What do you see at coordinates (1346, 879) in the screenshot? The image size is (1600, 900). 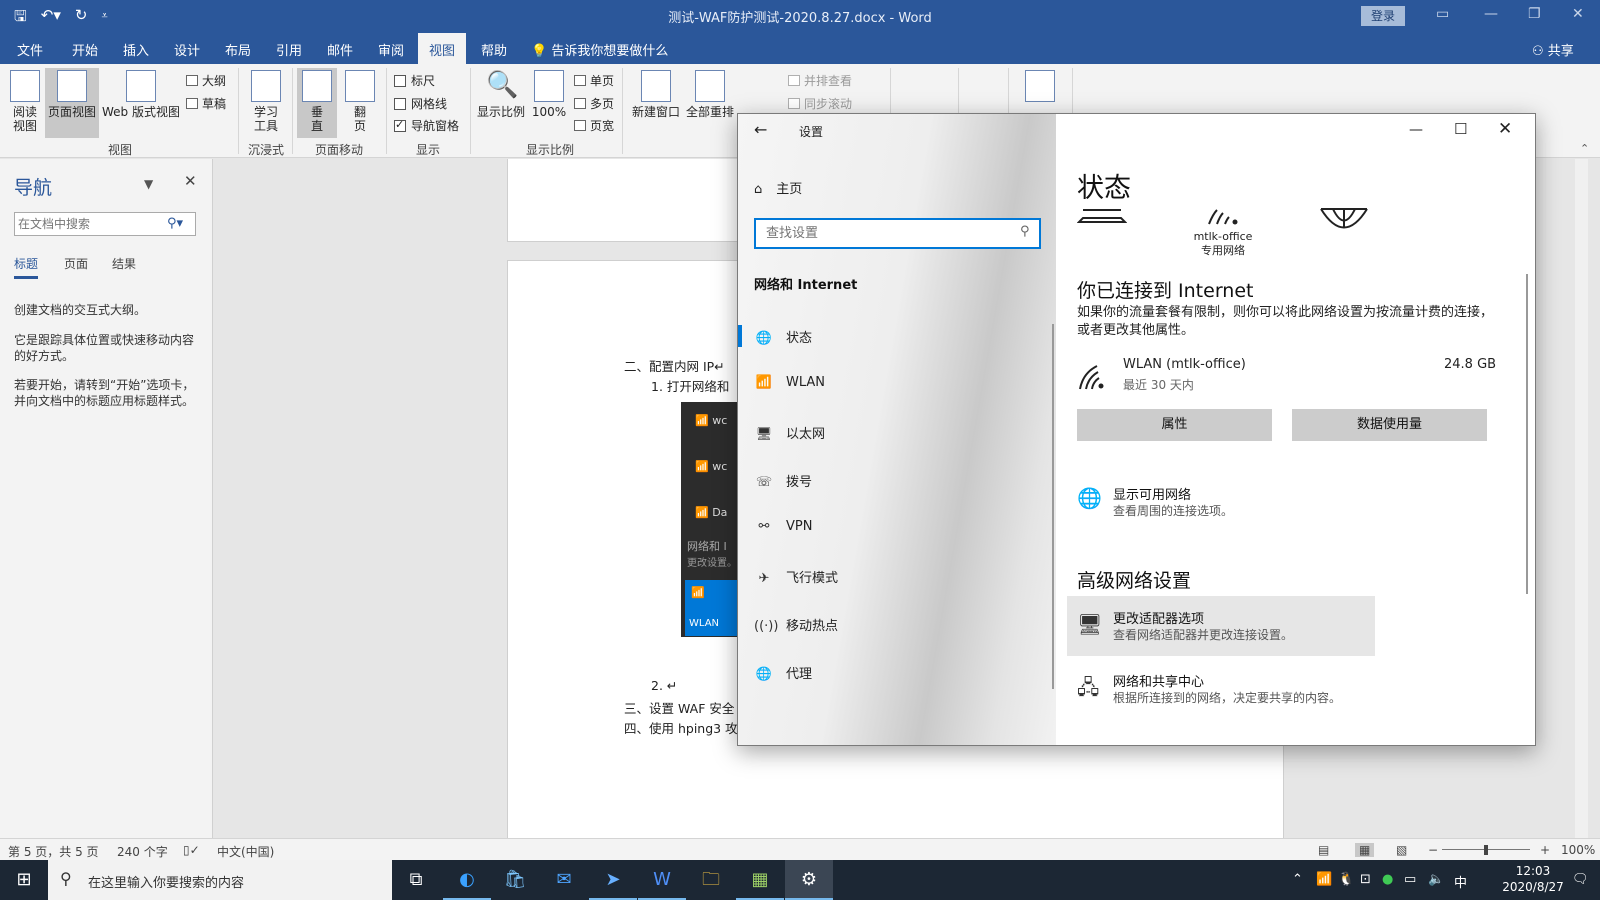 I see `qq-icon: 🐧` at bounding box center [1346, 879].